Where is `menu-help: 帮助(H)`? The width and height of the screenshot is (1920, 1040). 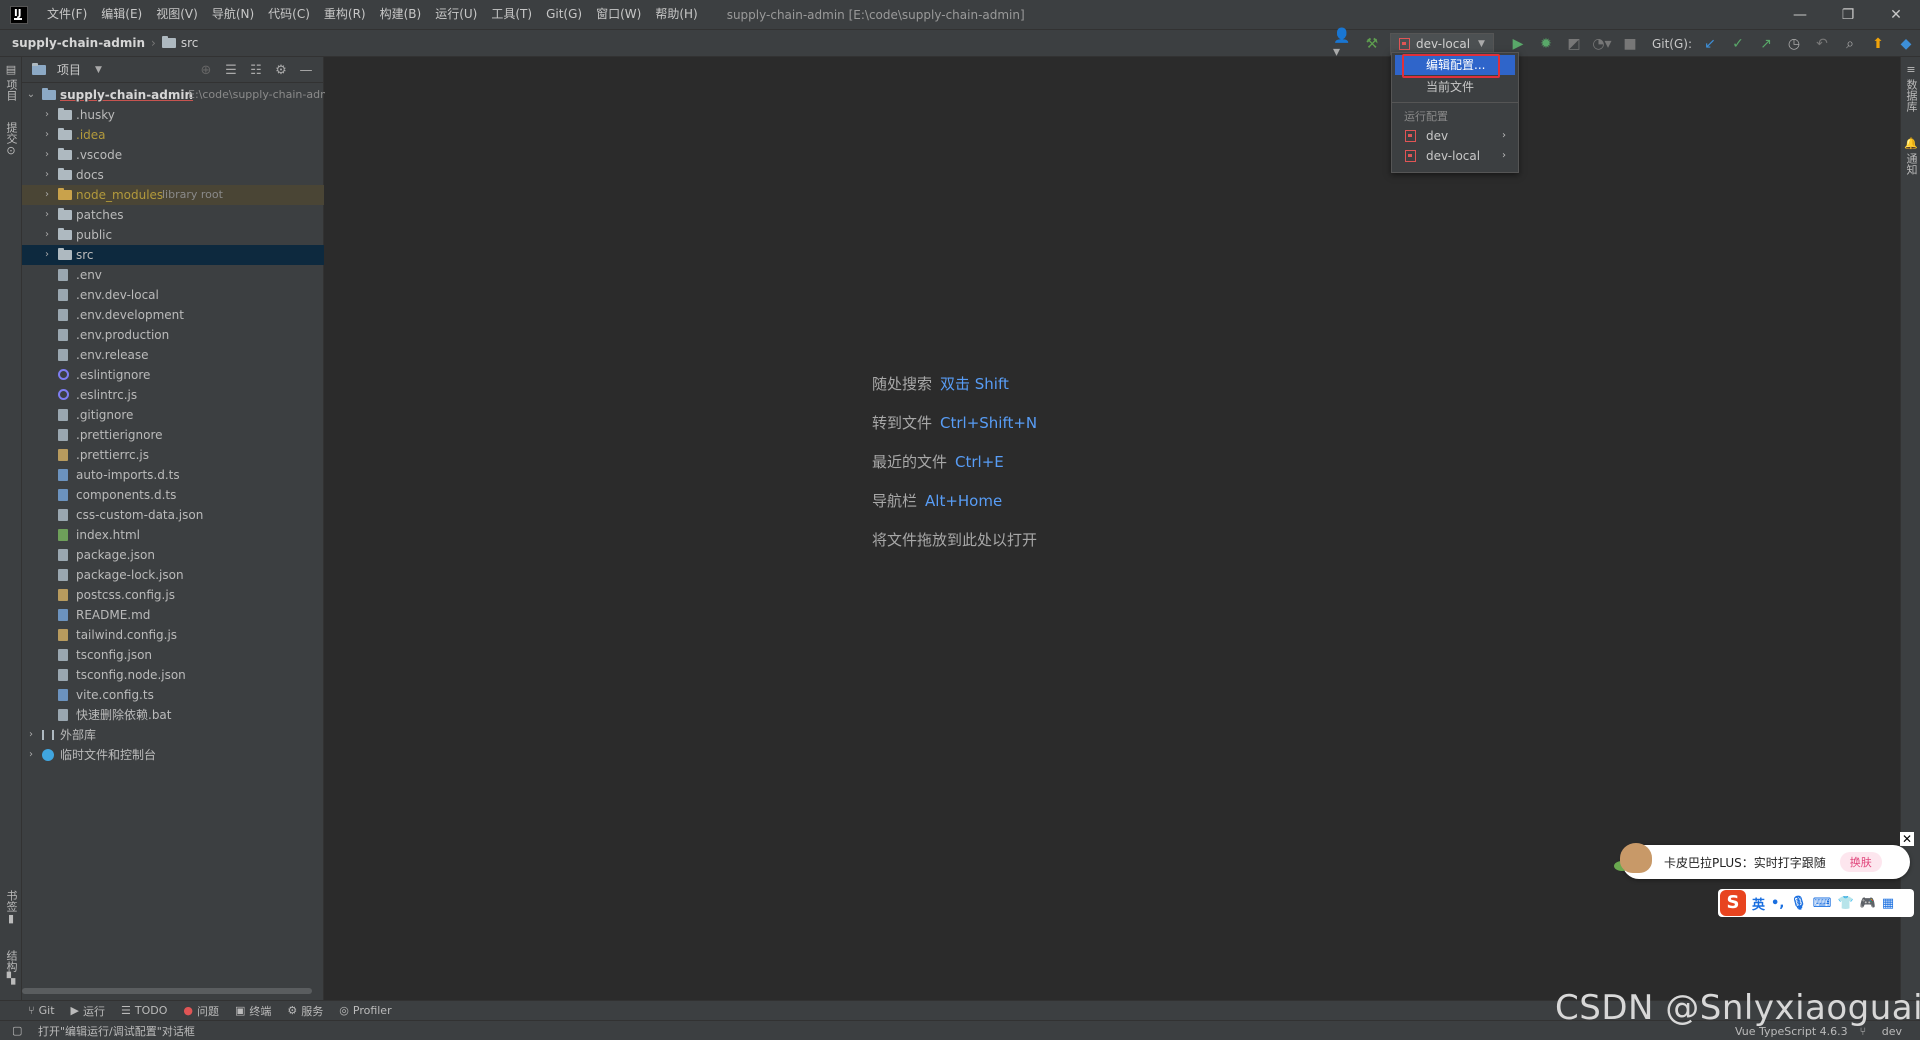 menu-help: 帮助(H) is located at coordinates (676, 14).